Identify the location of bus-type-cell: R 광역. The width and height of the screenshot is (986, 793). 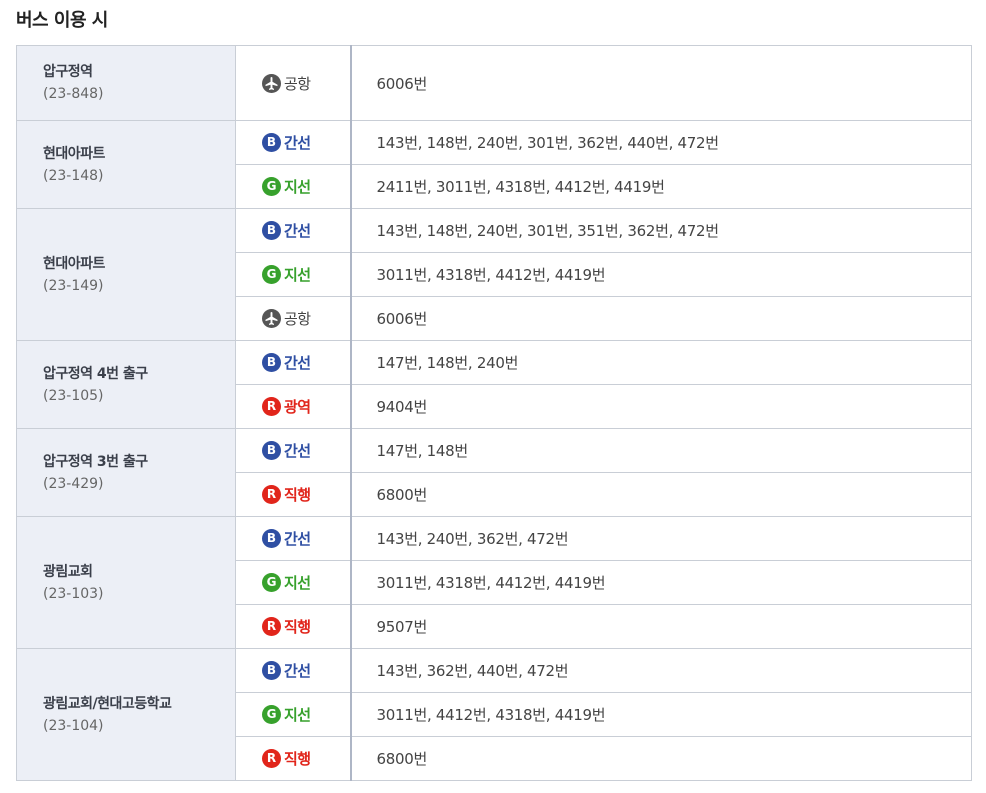
(293, 406).